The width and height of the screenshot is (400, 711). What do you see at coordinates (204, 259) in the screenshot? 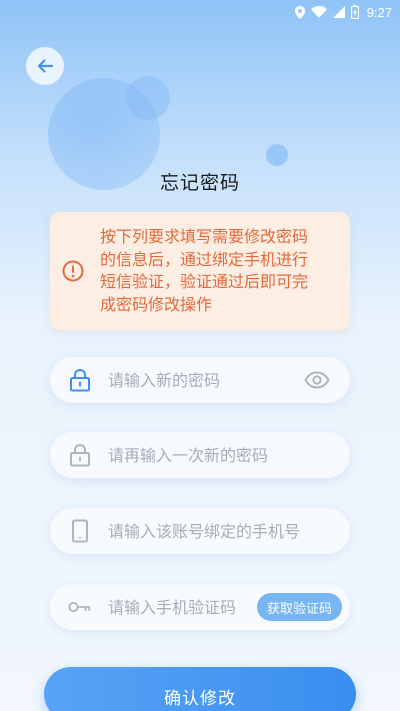
I see `notice-line: 的信息后，通过绑定手机进行` at bounding box center [204, 259].